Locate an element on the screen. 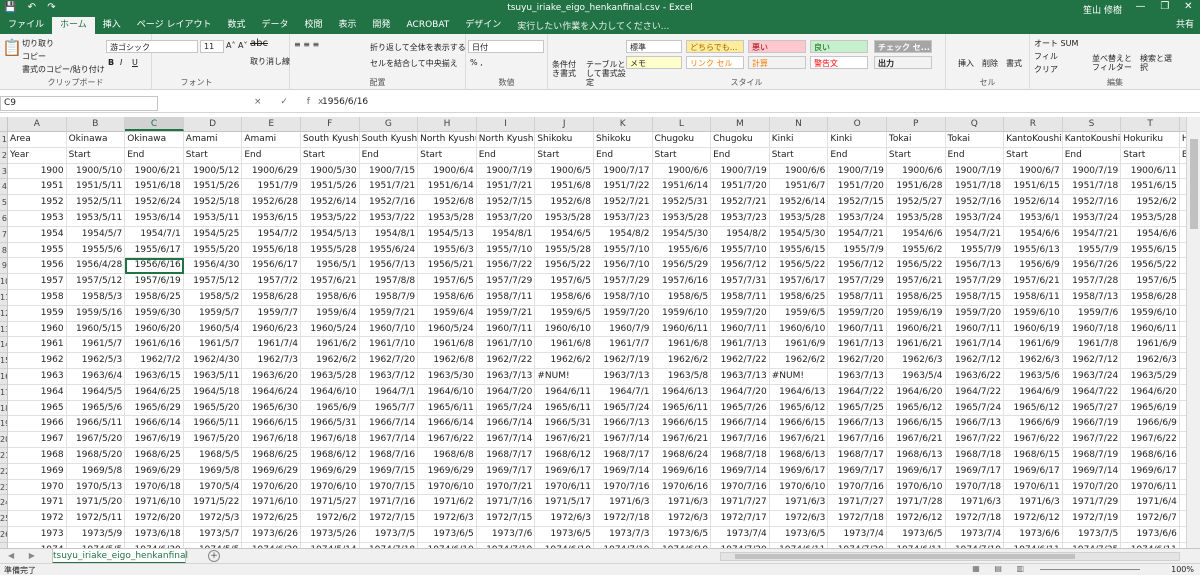 Image resolution: width=1200 pixels, height=576 pixels. cell: 1900/7/17 is located at coordinates (623, 171).